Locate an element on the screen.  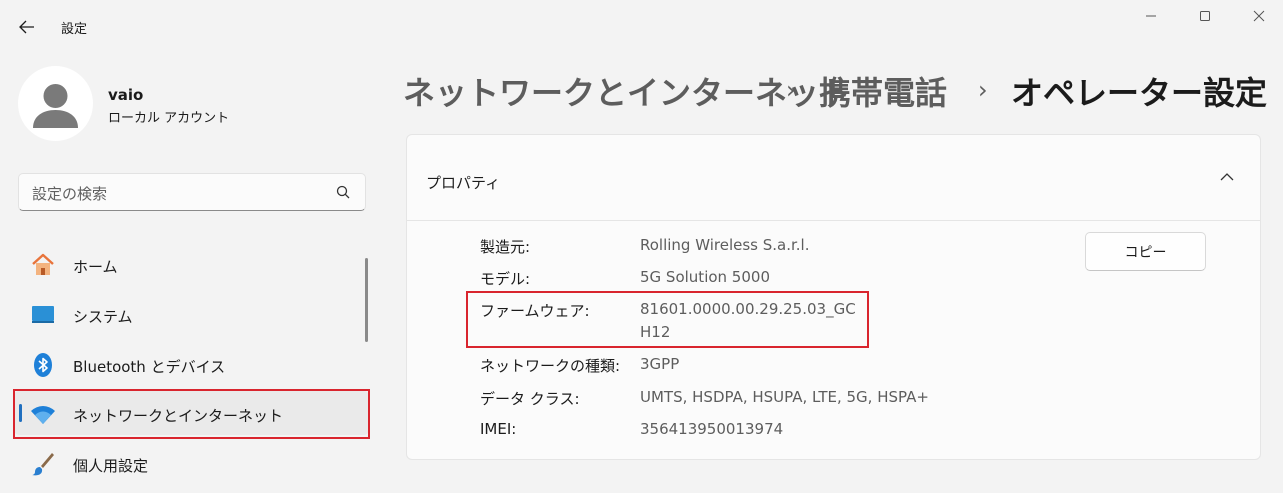
prop-label-data-class: データ クラス: is located at coordinates (530, 399).